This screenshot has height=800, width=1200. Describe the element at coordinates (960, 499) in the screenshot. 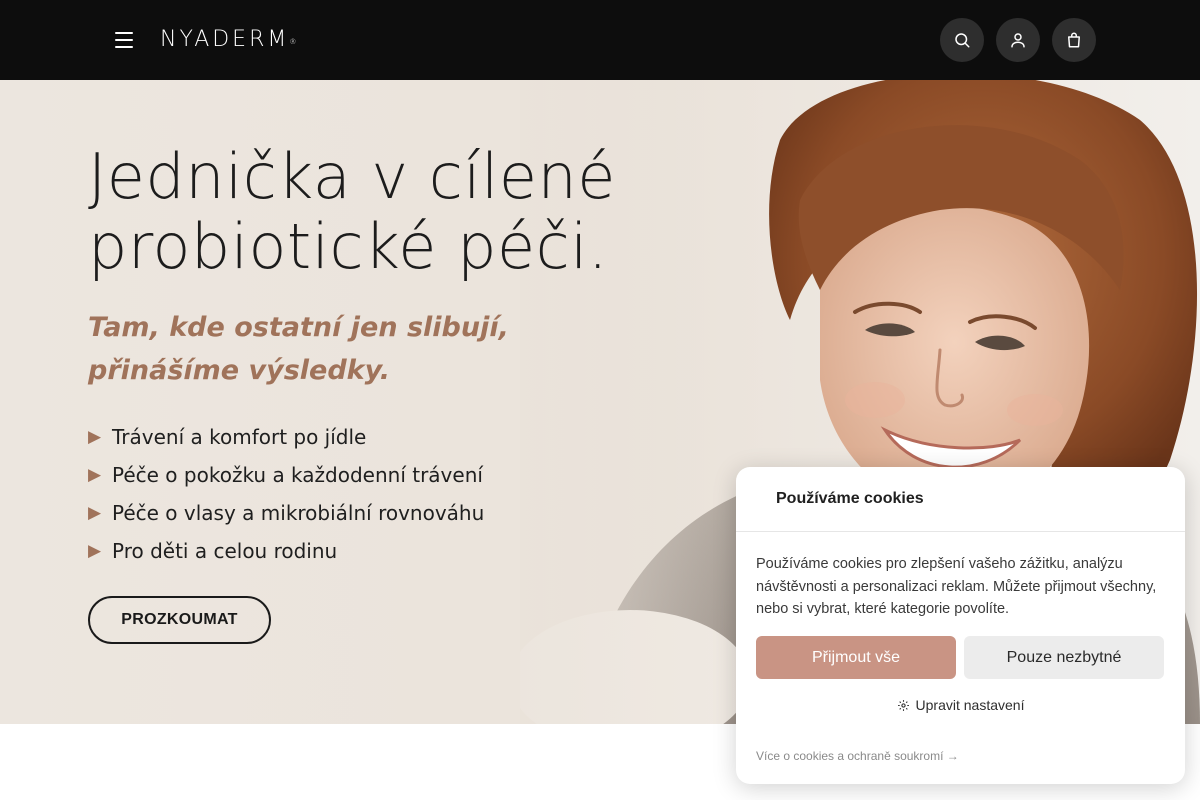

I see `cookie-header: Používáme cookies` at that location.